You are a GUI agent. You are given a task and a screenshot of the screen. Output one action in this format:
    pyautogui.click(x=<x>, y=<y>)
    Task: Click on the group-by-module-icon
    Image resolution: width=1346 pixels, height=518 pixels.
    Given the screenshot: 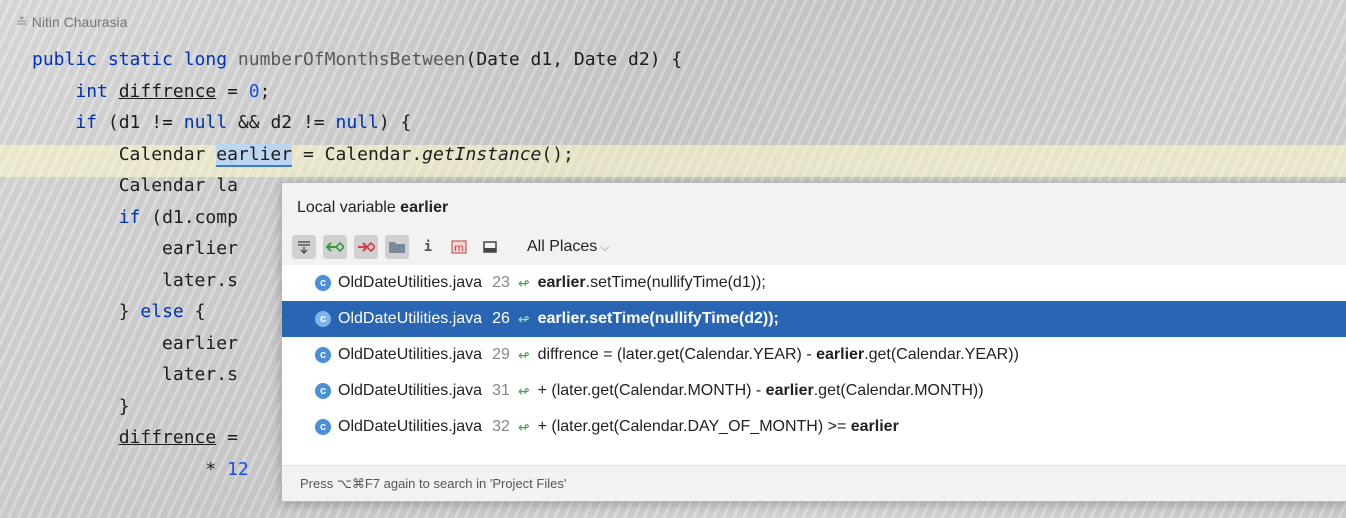 What is the action you would take?
    pyautogui.click(x=397, y=247)
    